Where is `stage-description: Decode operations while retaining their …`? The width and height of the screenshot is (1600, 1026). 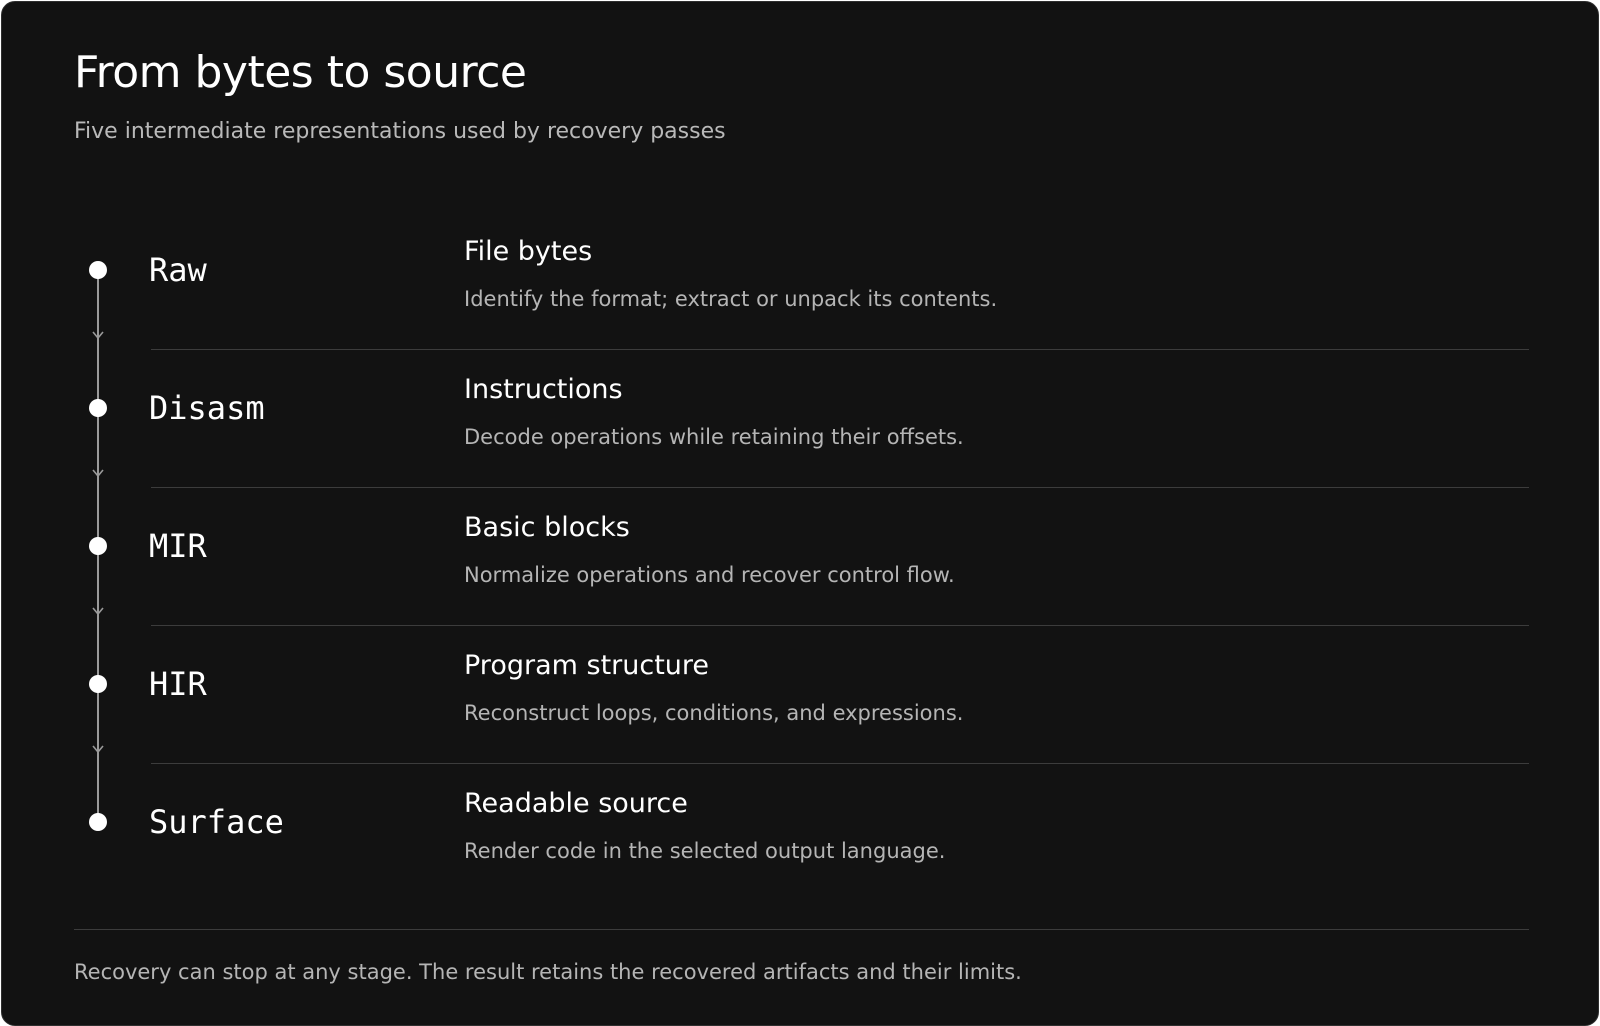 stage-description: Decode operations while retaining their … is located at coordinates (714, 437).